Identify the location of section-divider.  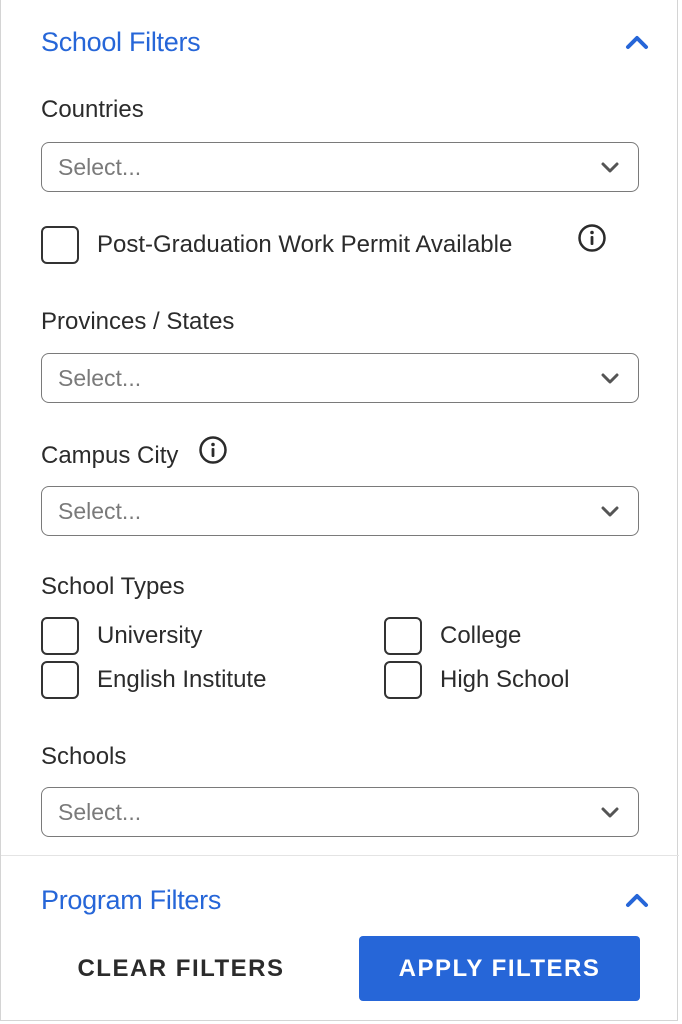
(340, 855).